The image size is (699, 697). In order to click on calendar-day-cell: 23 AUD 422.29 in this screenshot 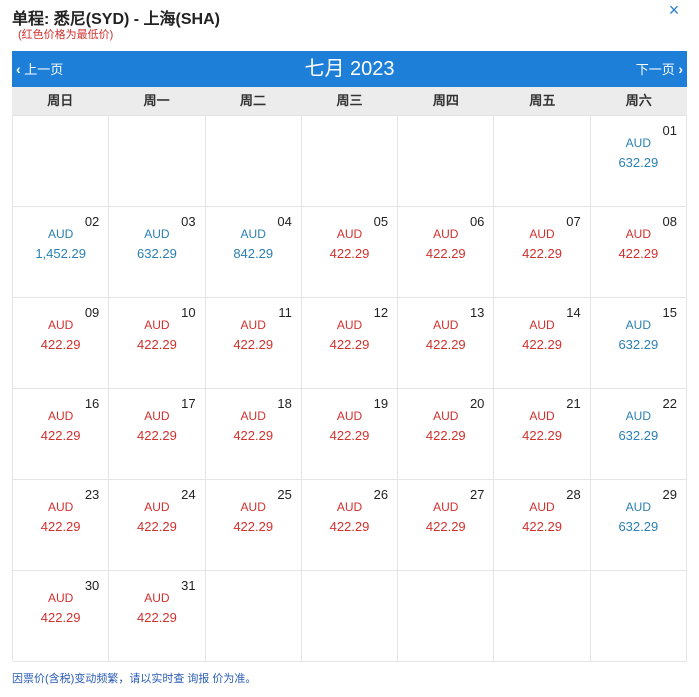, I will do `click(61, 525)`.